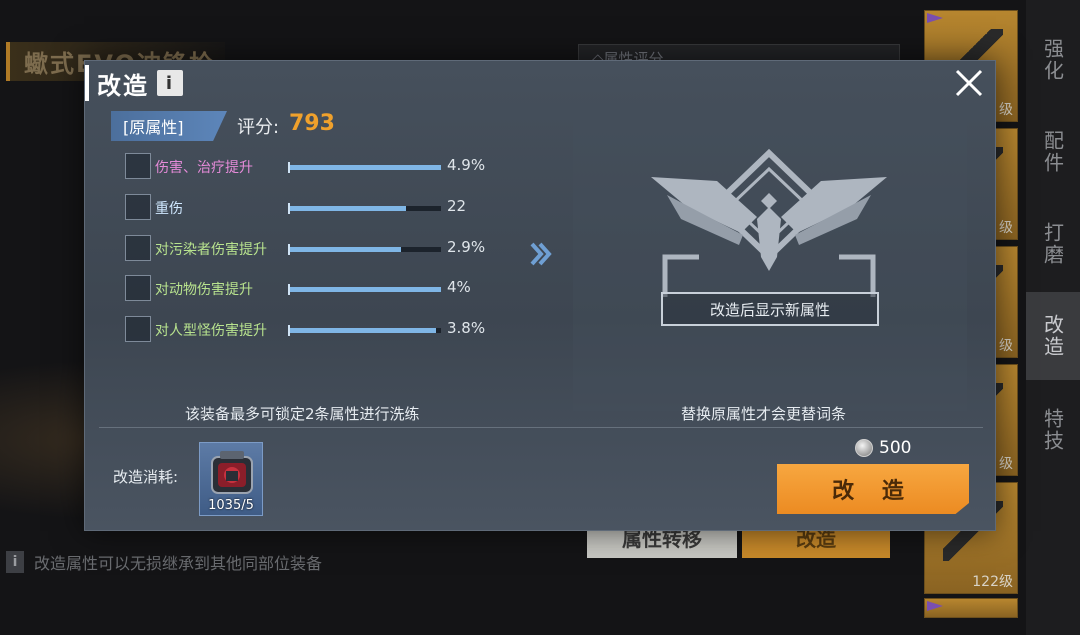 The width and height of the screenshot is (1080, 635). I want to click on dialog-header: 改造 i, so click(540, 83).